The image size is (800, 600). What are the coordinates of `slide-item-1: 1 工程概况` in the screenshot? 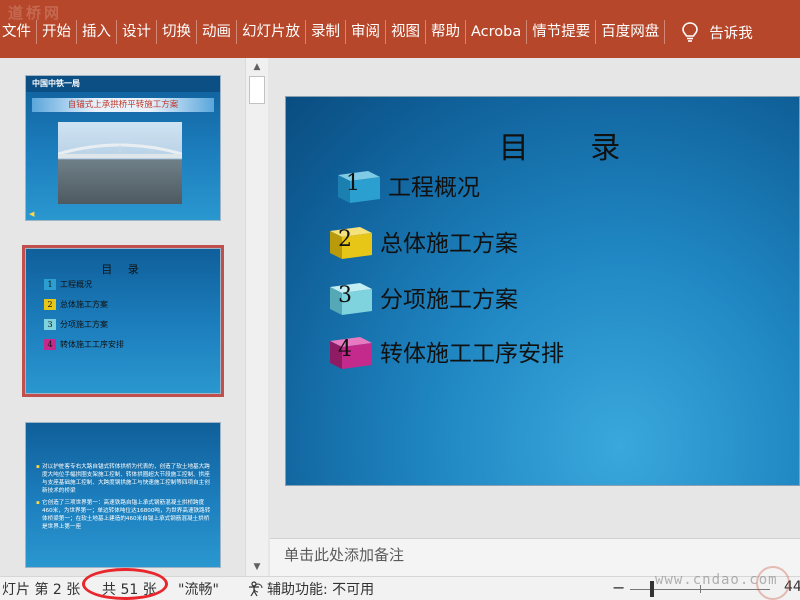 It's located at (407, 185).